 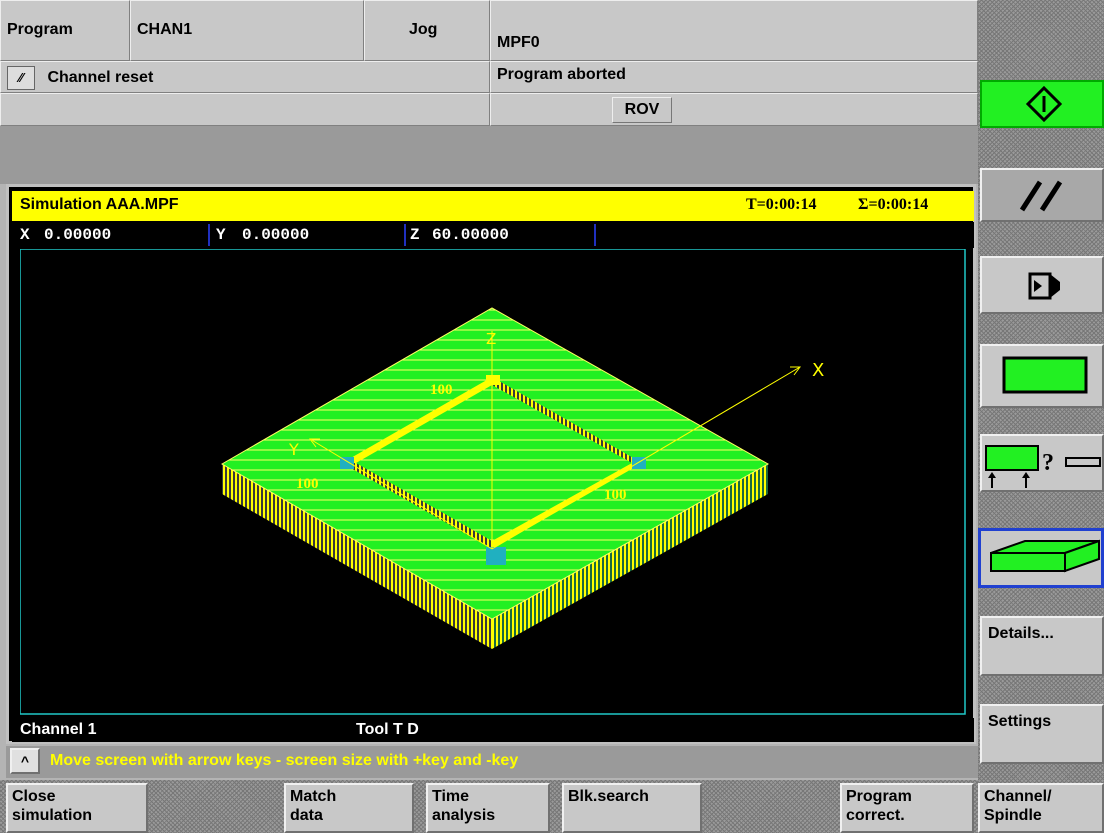 What do you see at coordinates (1018, 796) in the screenshot?
I see `softkey-line: Channel/` at bounding box center [1018, 796].